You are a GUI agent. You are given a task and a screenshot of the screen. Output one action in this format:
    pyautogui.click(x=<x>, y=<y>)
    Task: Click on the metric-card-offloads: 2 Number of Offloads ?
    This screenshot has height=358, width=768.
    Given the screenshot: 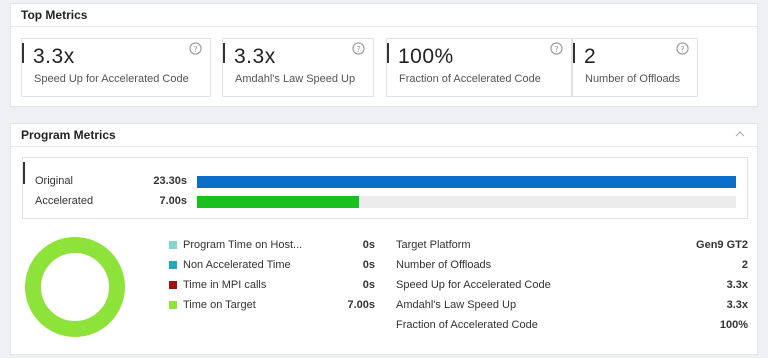 What is the action you would take?
    pyautogui.click(x=635, y=67)
    